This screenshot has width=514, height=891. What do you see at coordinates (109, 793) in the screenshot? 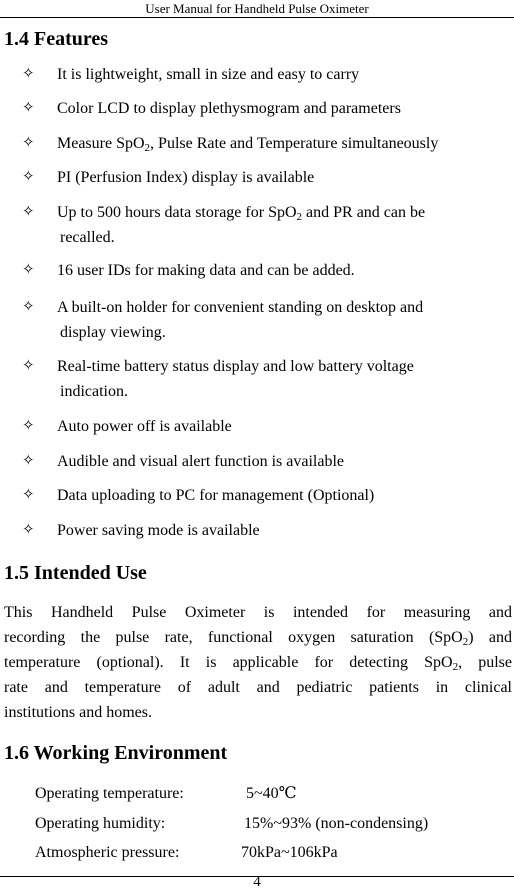
I see `env-label: Operating temperature:` at bounding box center [109, 793].